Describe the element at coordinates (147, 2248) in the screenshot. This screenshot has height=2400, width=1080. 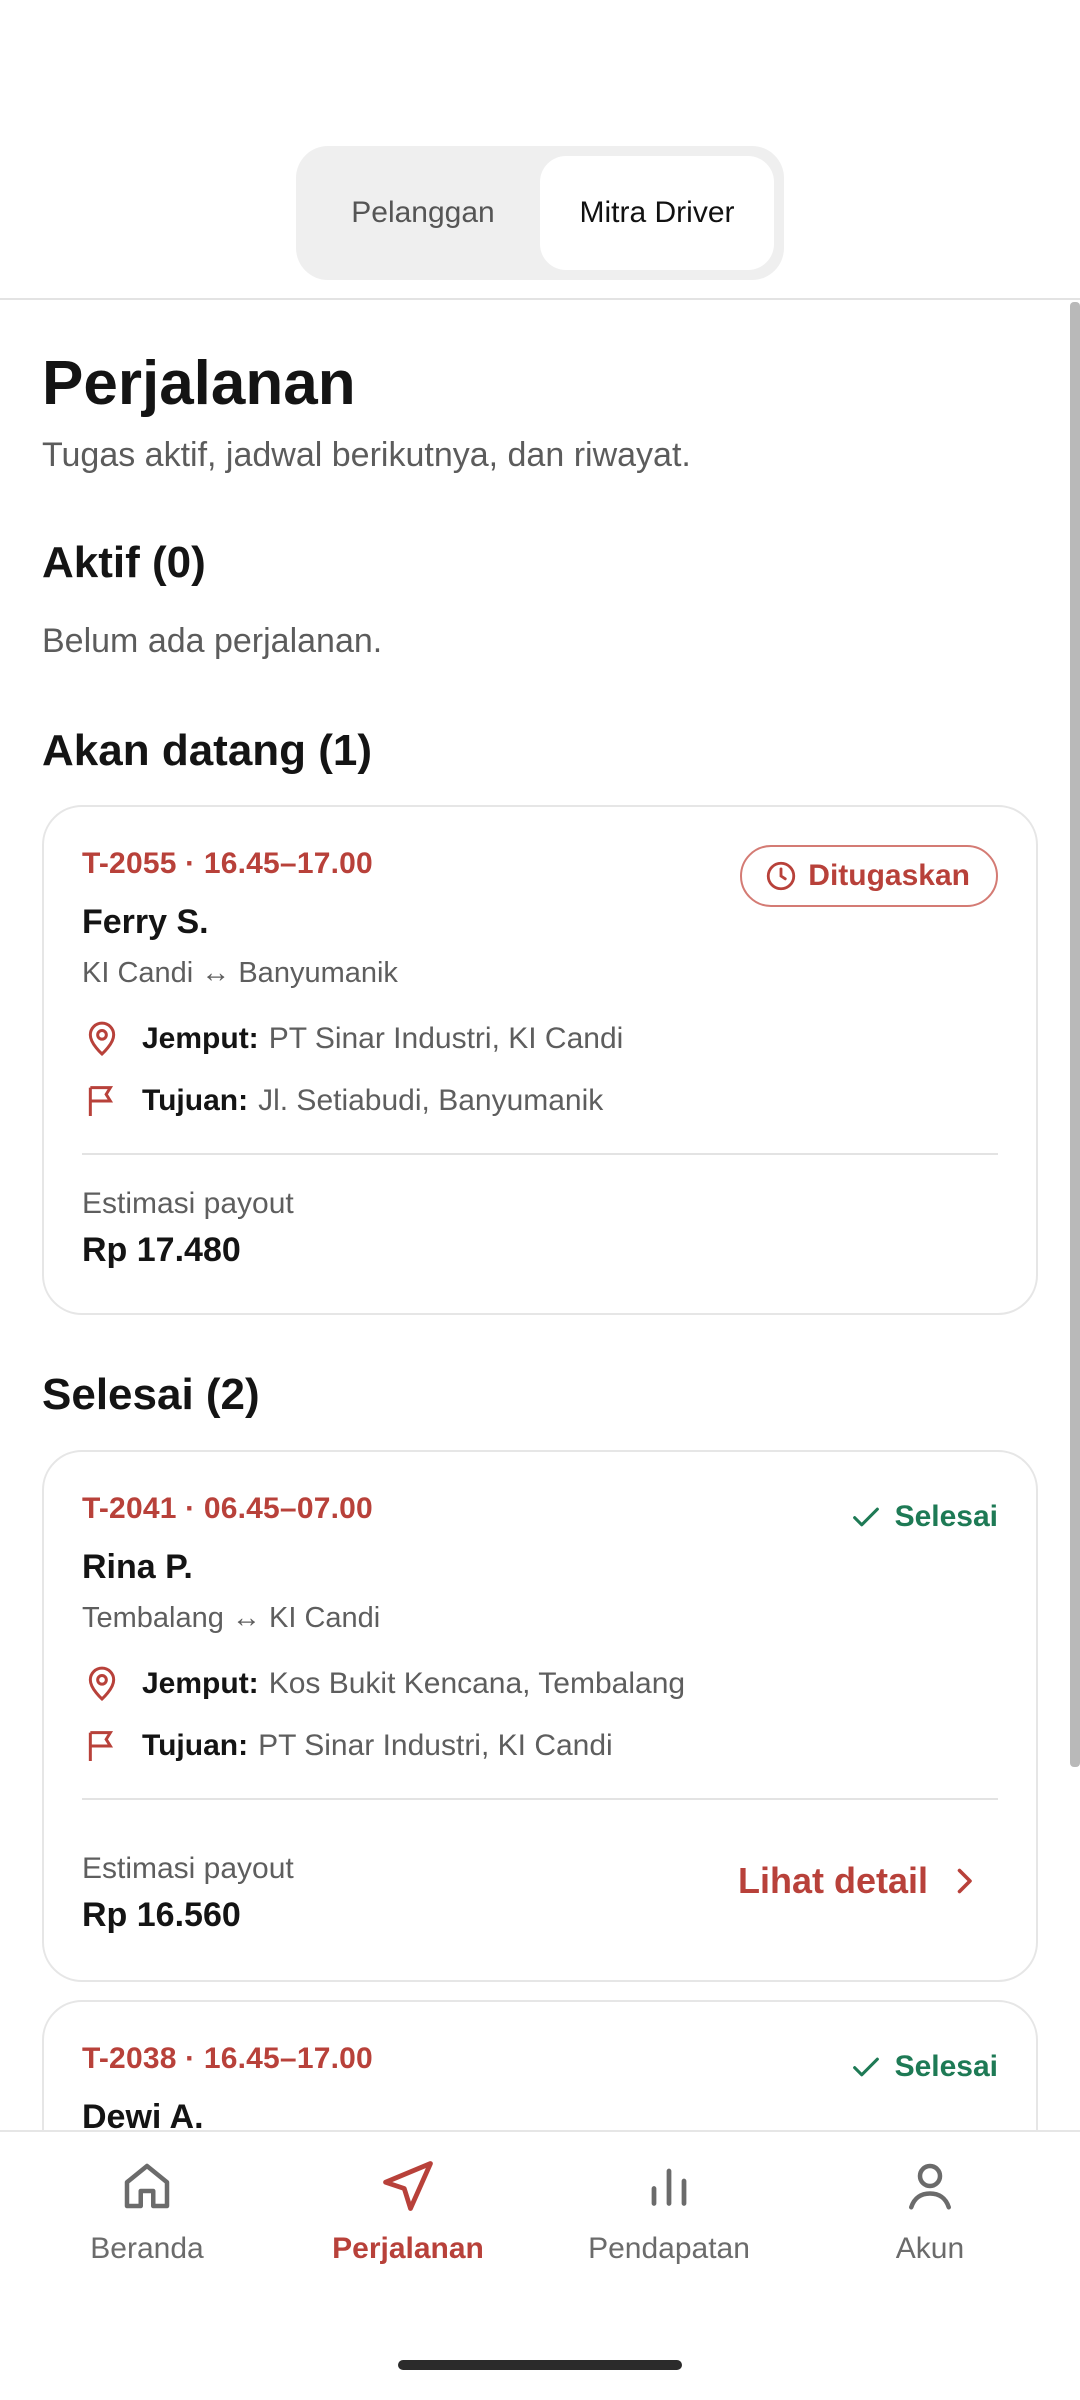
I see `nav-label: Beranda` at that location.